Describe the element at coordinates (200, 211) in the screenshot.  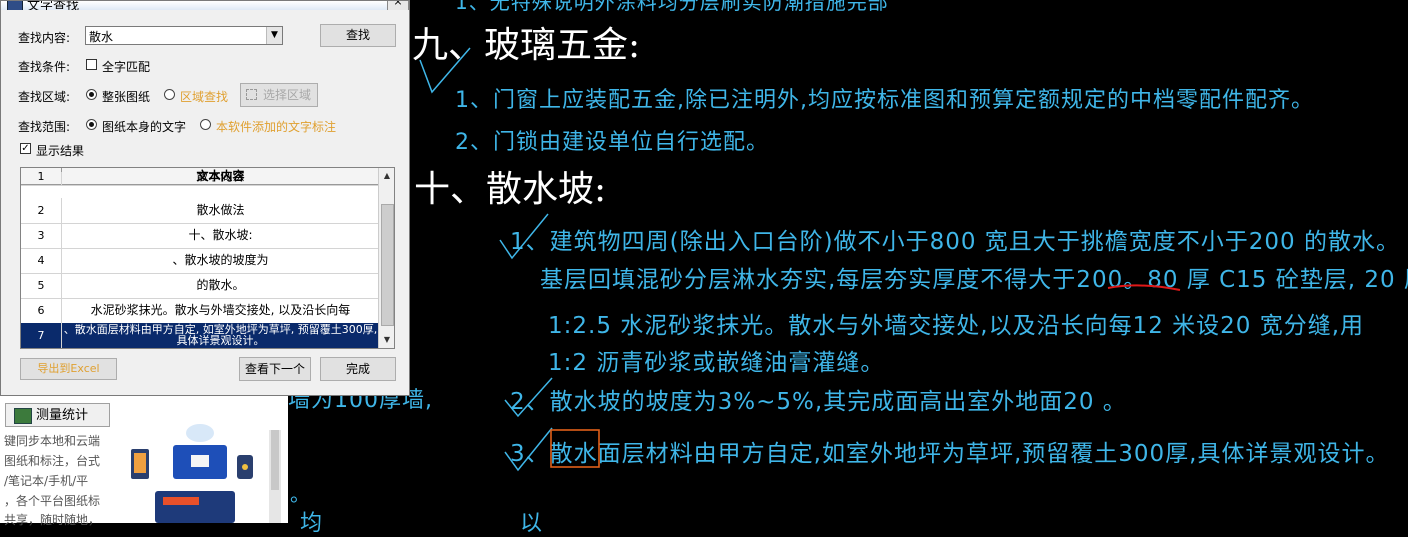
I see `table-row: 2 散水做法` at that location.